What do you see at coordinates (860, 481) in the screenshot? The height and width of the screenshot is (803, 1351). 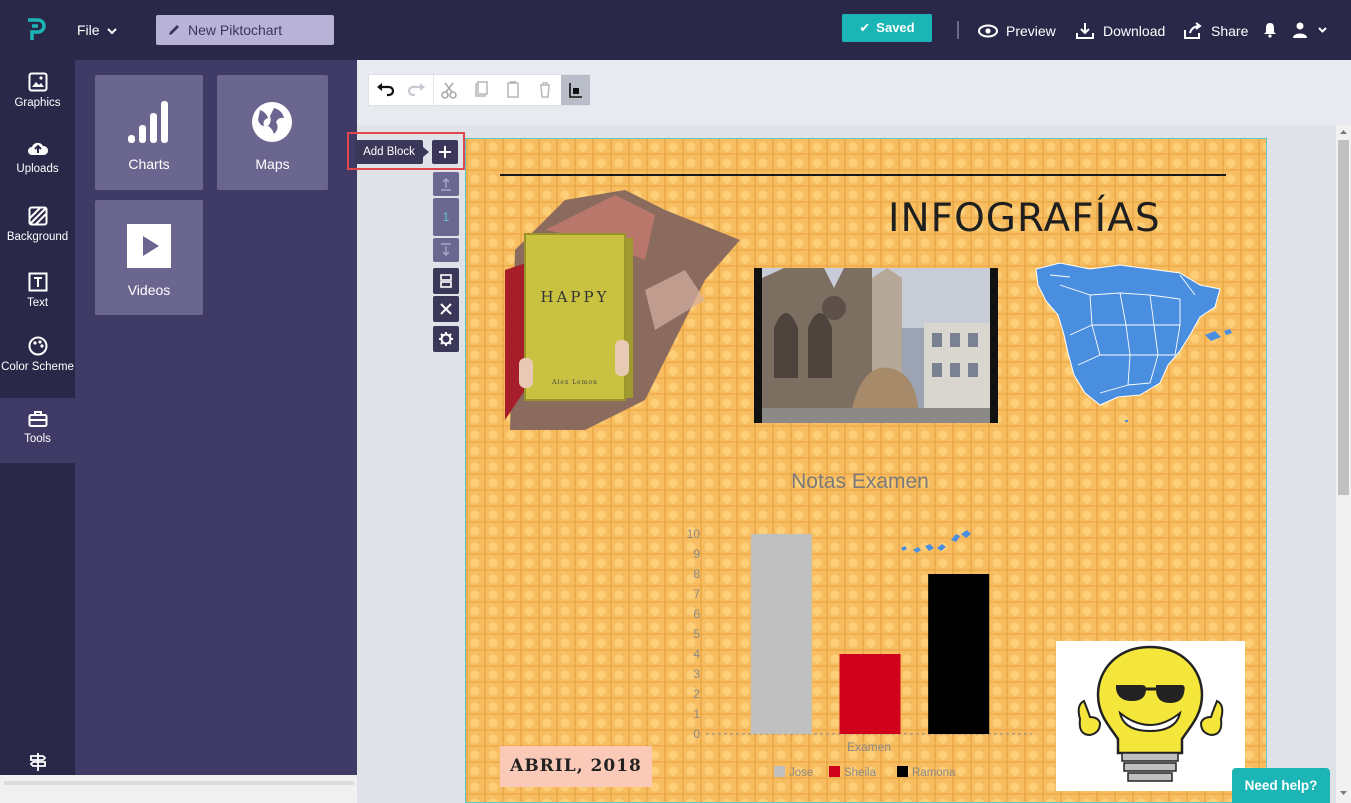 I see `chart-title: Notas Examen` at bounding box center [860, 481].